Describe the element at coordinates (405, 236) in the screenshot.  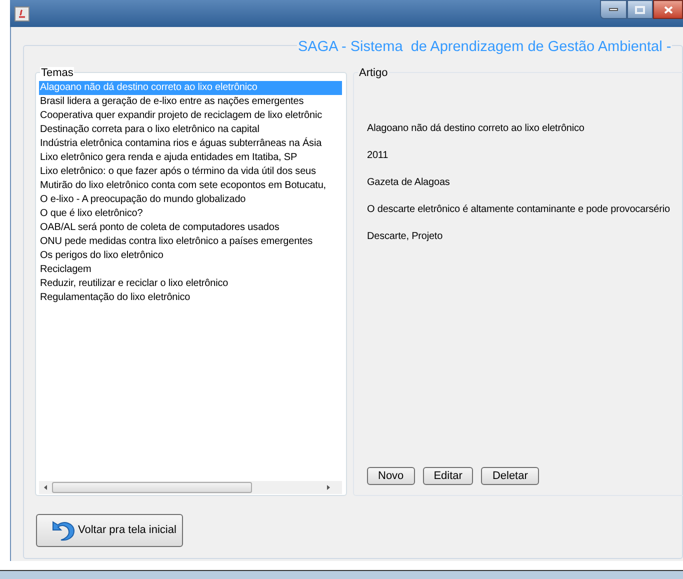
I see `field-text: Descarte, Projeto` at that location.